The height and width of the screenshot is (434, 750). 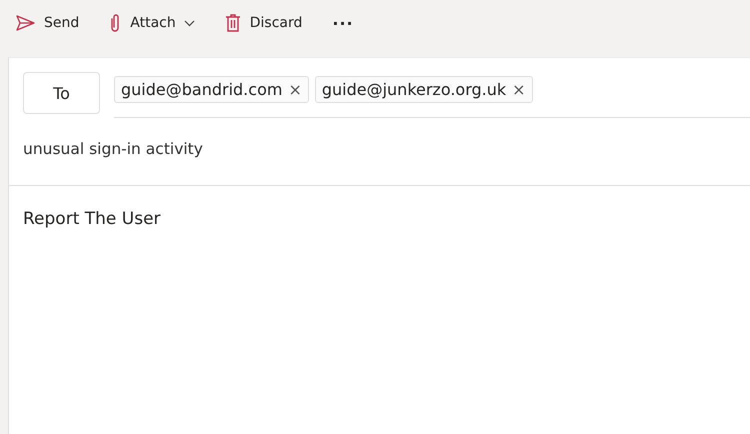 What do you see at coordinates (113, 149) in the screenshot?
I see `subject-field: unusual sign-in activity` at bounding box center [113, 149].